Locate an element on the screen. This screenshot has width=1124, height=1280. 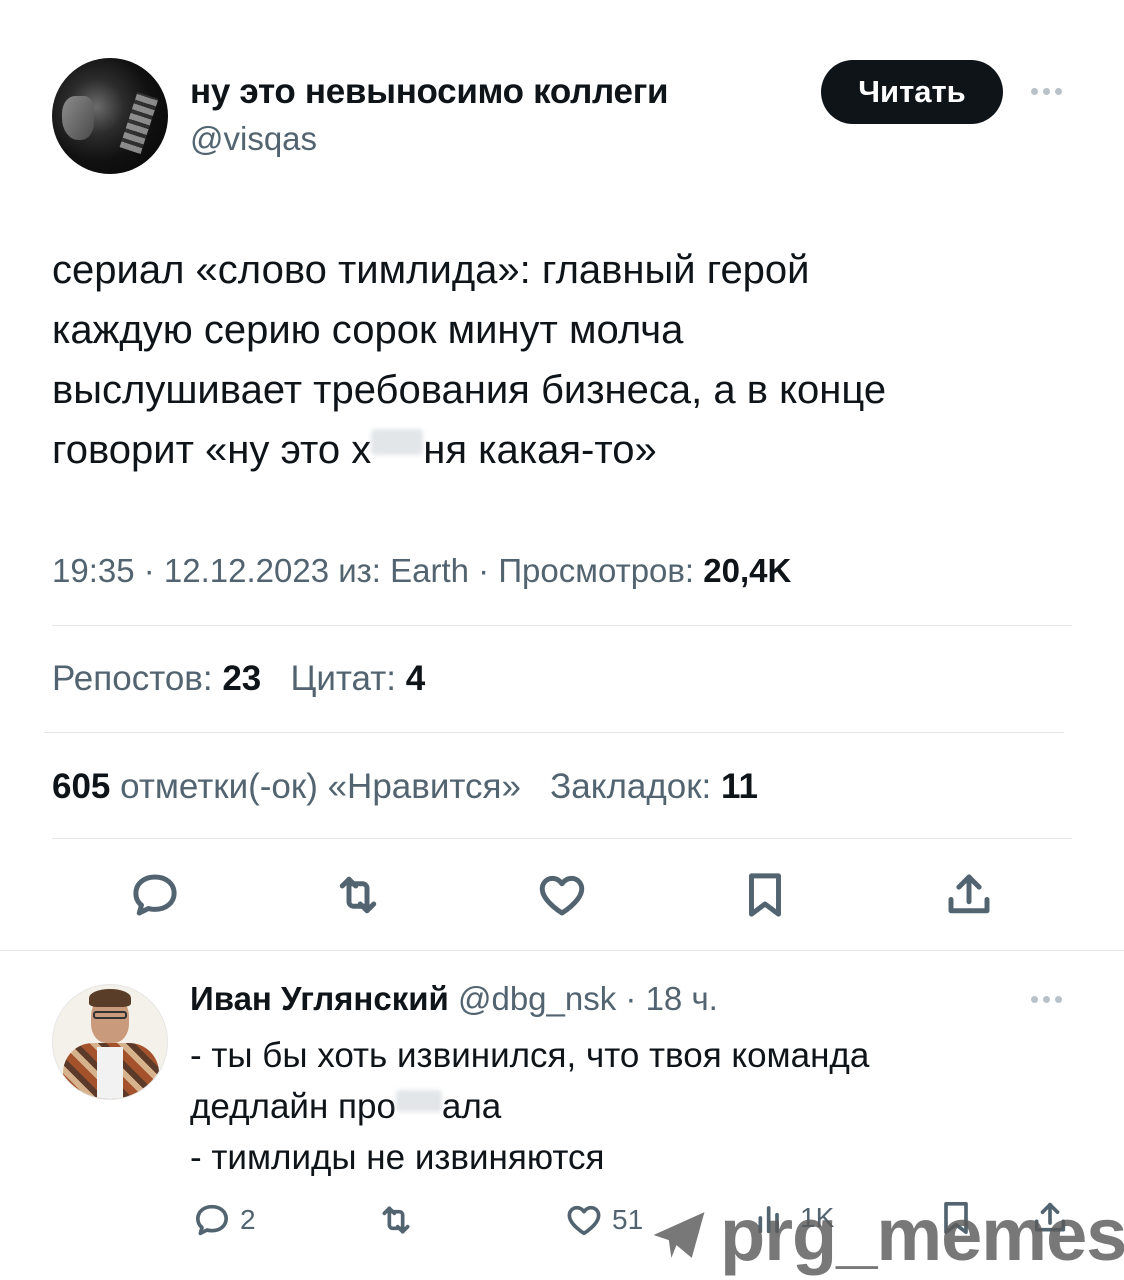
reply-header: Иван Углянский @dbg_nsk · 18 ч. is located at coordinates (454, 999).